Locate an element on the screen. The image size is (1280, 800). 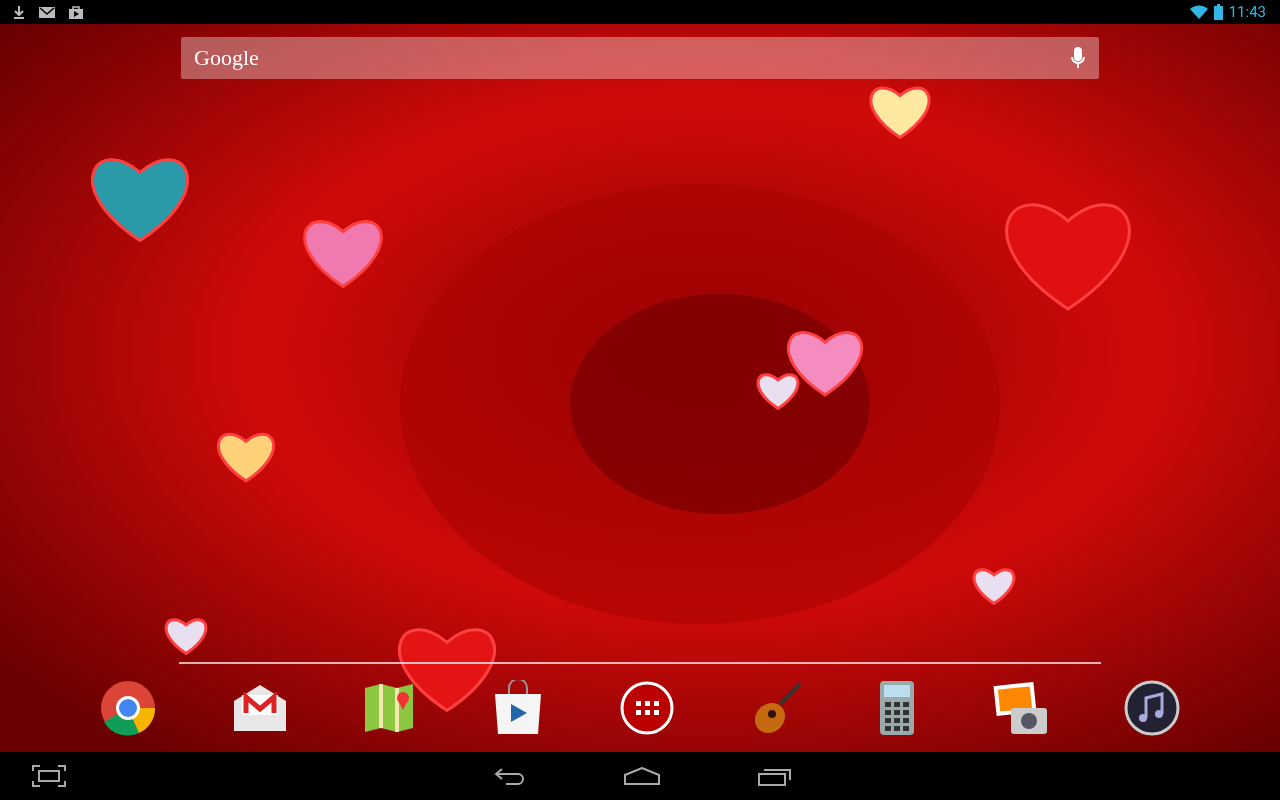
map-icon is located at coordinates (389, 708).